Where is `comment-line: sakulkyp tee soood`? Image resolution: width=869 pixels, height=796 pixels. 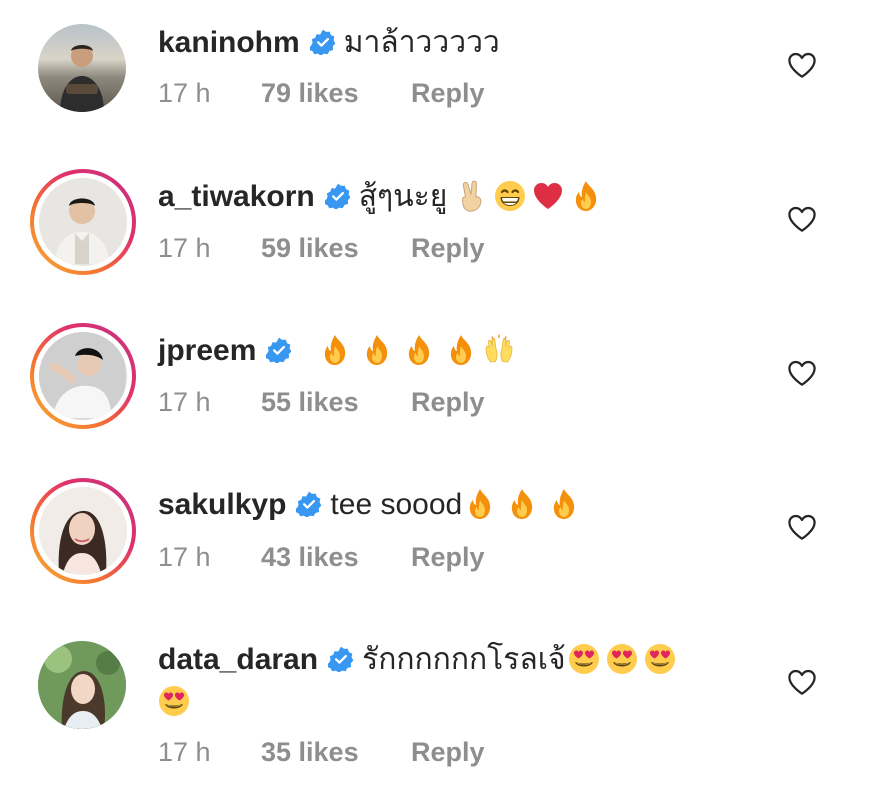
comment-line: sakulkyp tee soood is located at coordinates (372, 505).